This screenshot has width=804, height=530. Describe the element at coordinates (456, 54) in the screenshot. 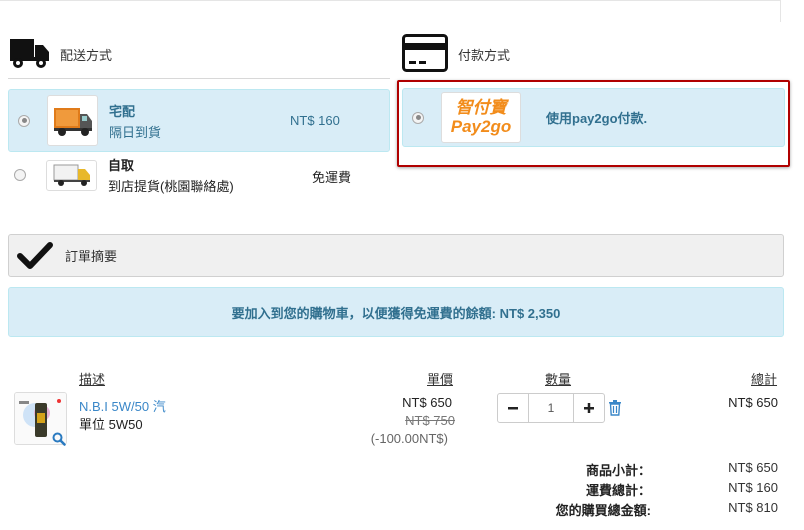

I see `payment-header: 付款方式` at that location.